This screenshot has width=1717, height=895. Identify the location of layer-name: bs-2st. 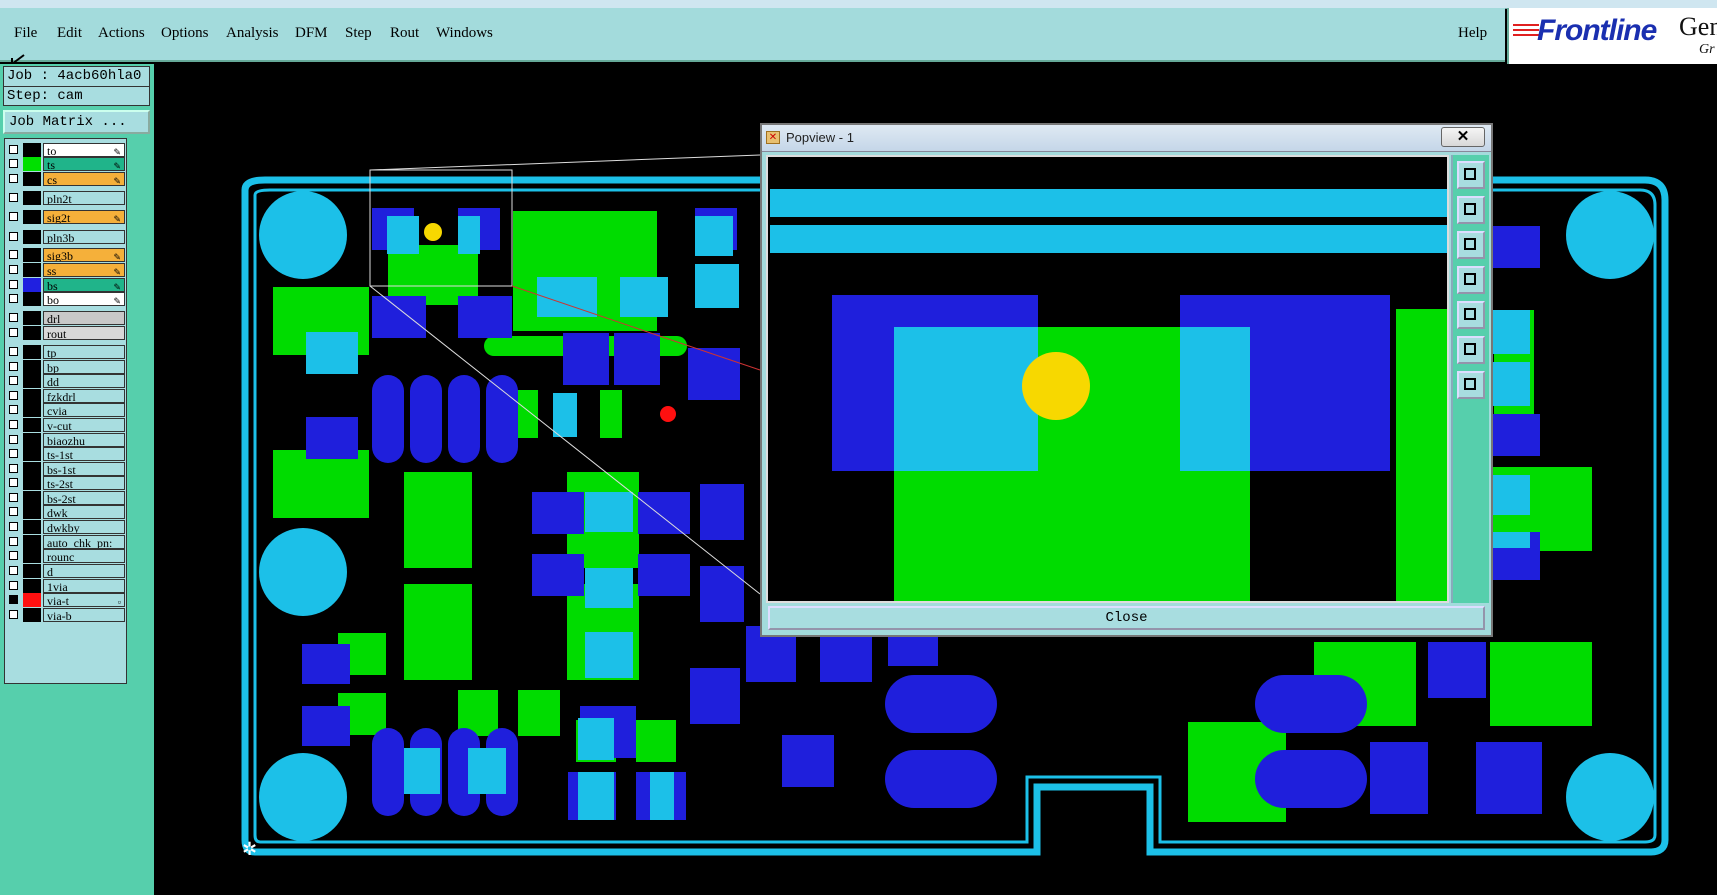
(84, 498).